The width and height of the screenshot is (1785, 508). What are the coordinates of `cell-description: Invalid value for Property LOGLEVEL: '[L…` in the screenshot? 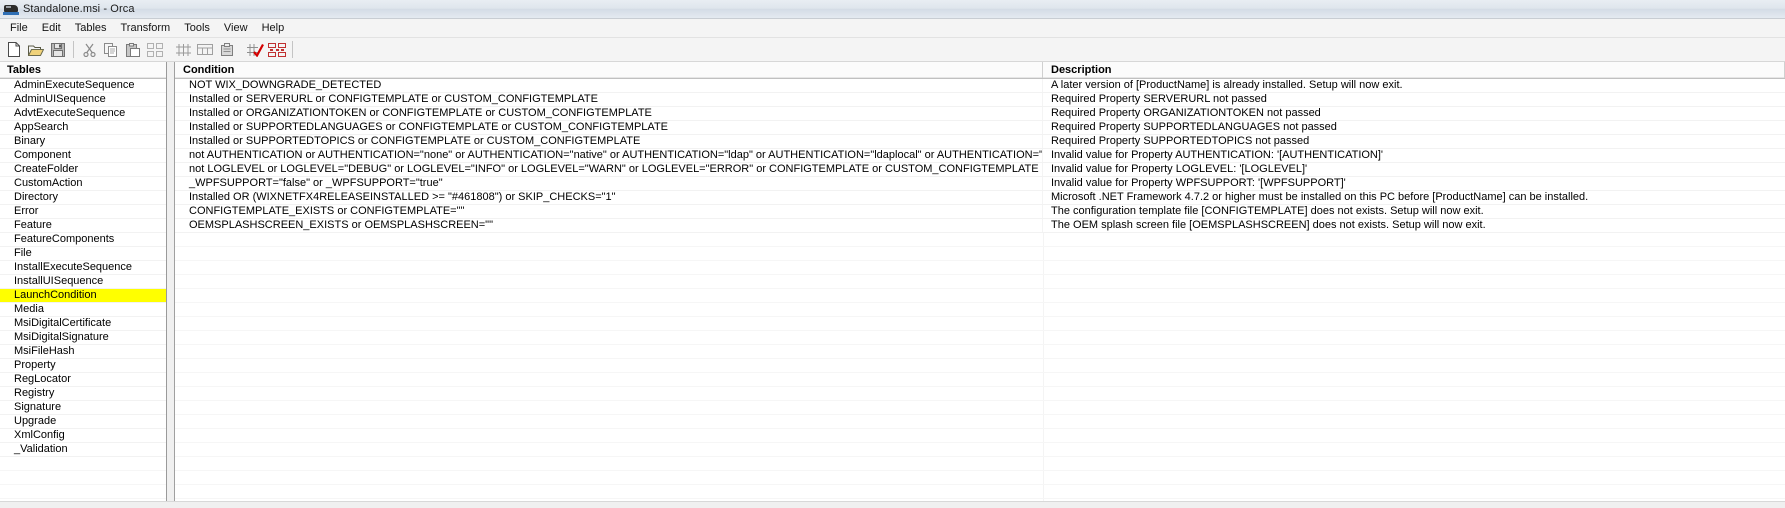 It's located at (1414, 169).